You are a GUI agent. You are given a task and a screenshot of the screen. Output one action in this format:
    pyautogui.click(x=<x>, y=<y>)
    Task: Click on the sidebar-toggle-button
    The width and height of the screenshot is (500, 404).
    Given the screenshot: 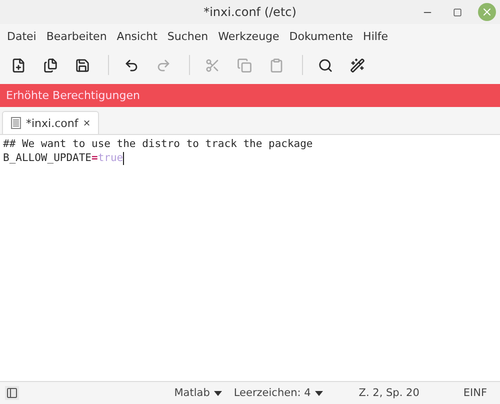 What is the action you would take?
    pyautogui.click(x=12, y=393)
    